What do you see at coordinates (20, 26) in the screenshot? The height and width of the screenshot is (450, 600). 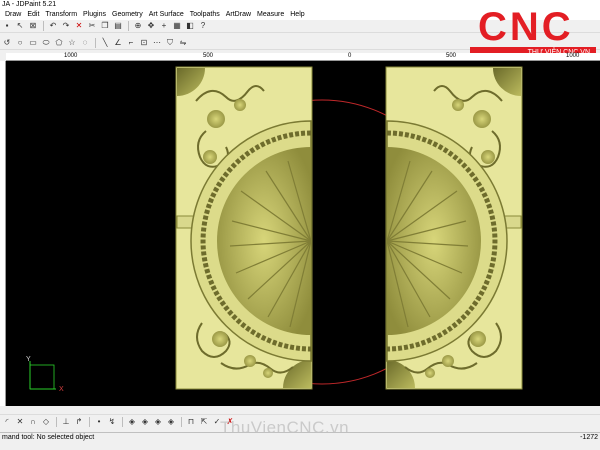 I see `cursor-icon: ↖` at bounding box center [20, 26].